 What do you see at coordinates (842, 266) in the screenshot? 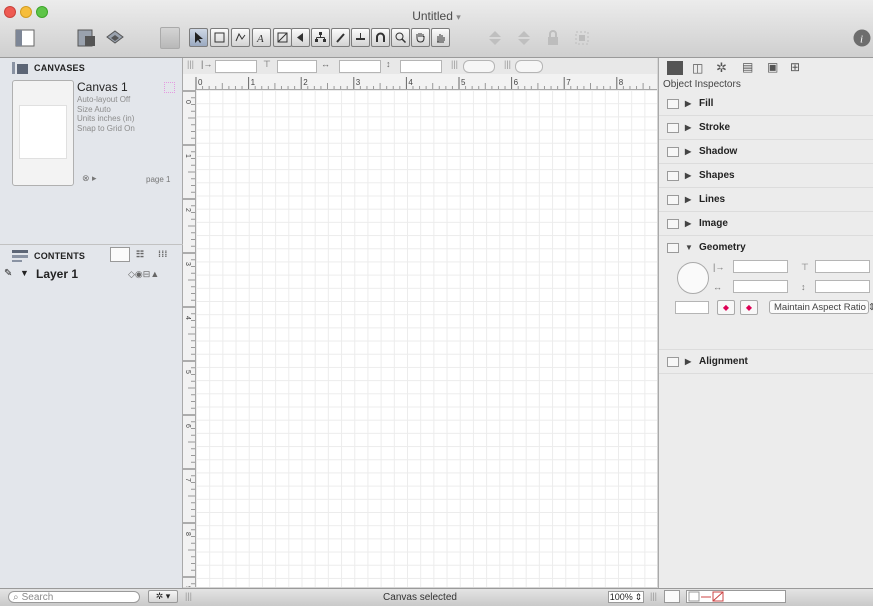
I see `geometry-y-field` at bounding box center [842, 266].